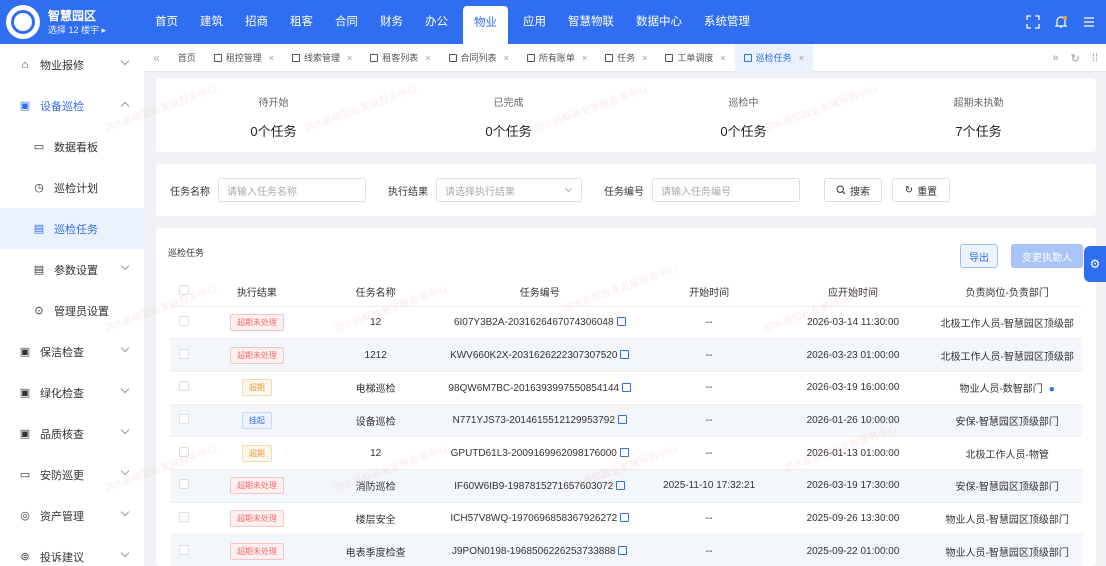  I want to click on tab-icon, so click(609, 57).